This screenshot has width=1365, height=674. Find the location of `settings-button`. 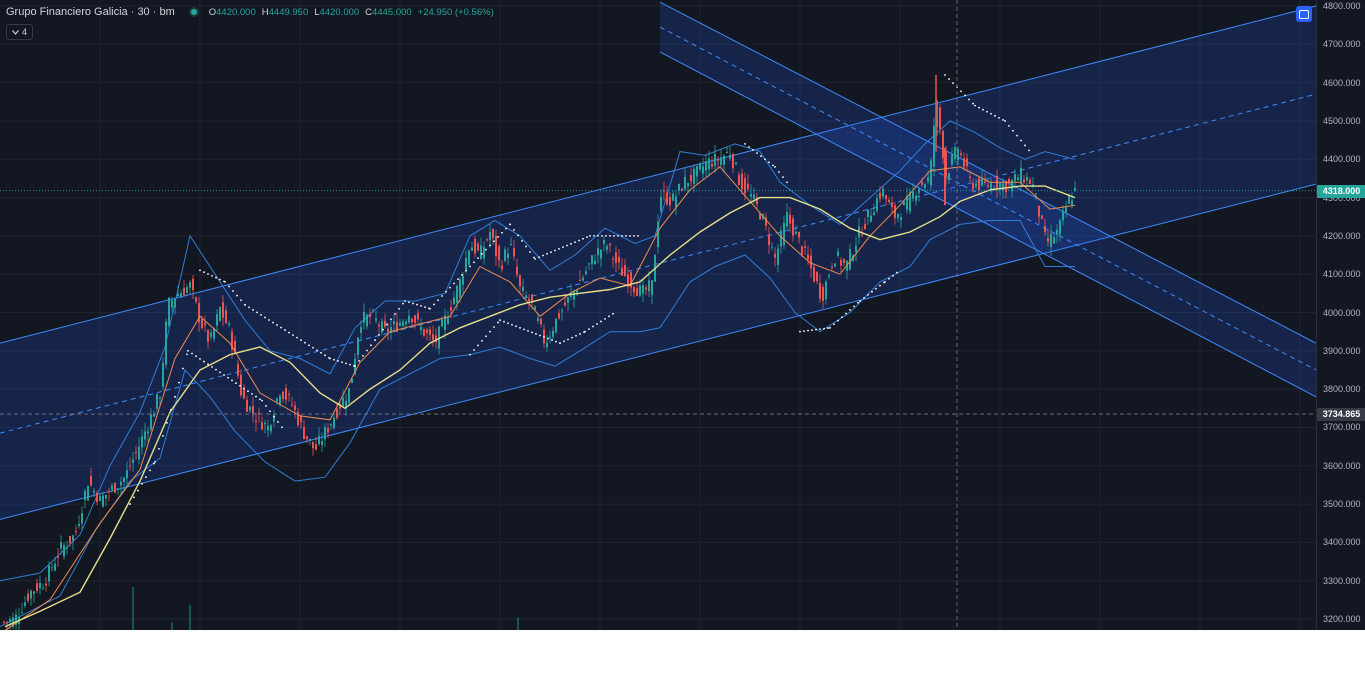

settings-button is located at coordinates (1304, 14).